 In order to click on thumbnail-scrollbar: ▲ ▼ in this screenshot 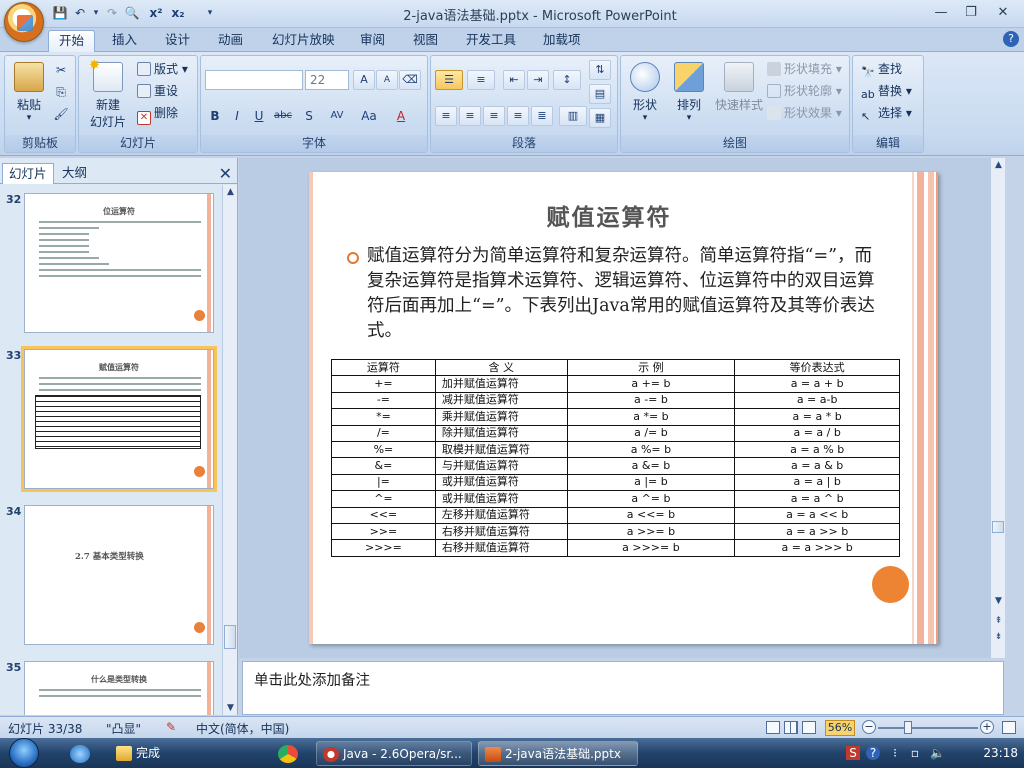, I will do `click(229, 450)`.